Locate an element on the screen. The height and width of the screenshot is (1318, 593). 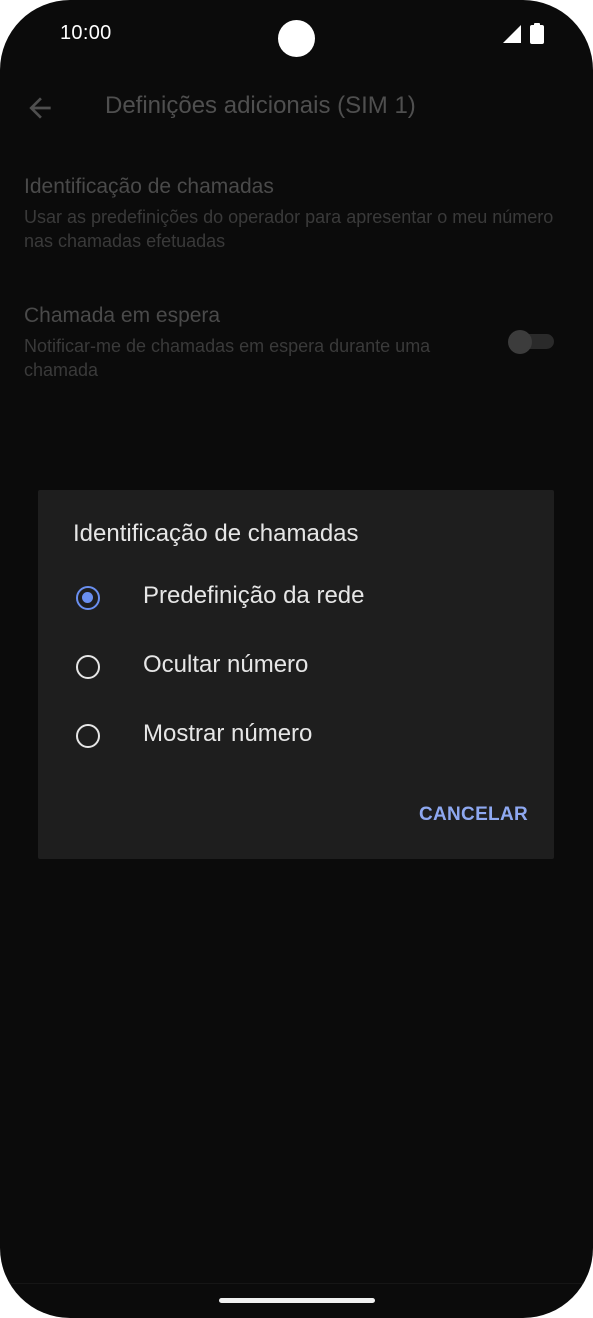
option-show-number: Mostrar número is located at coordinates (296, 740).